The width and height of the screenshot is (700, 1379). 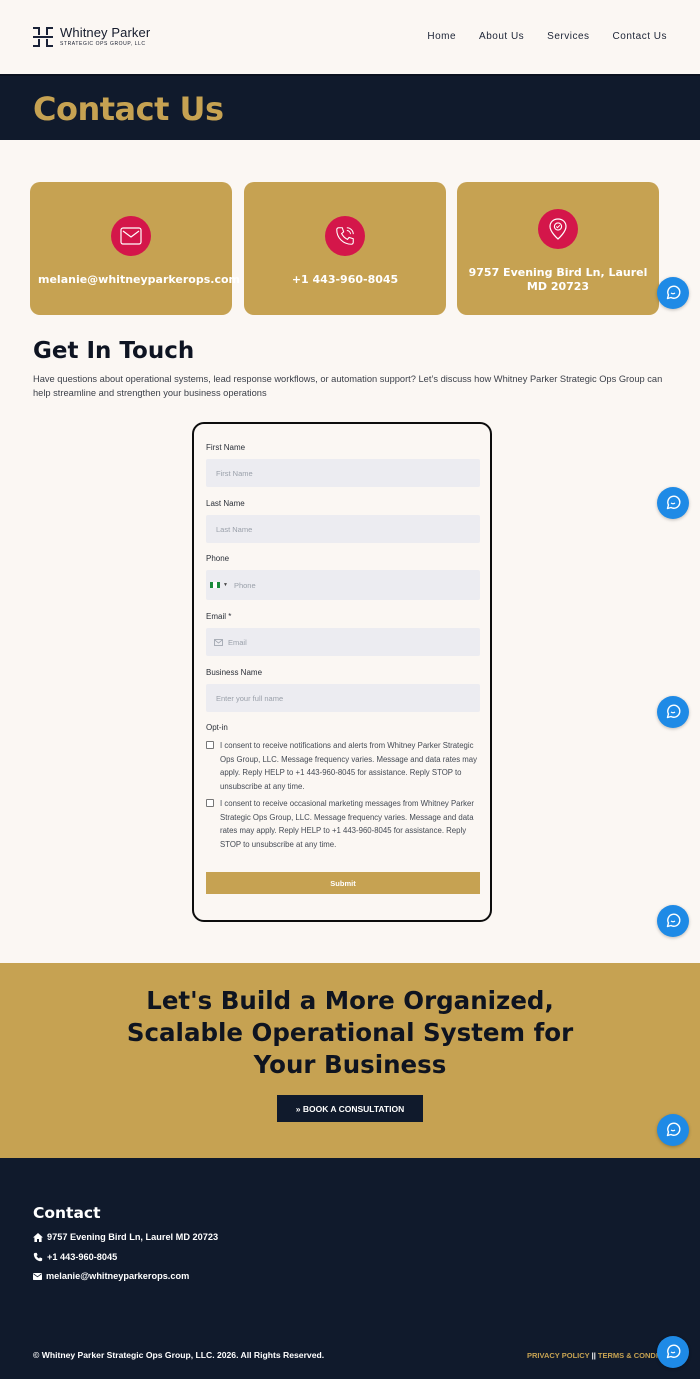 I want to click on business-name-placeholder: Enter your full name, so click(x=250, y=698).